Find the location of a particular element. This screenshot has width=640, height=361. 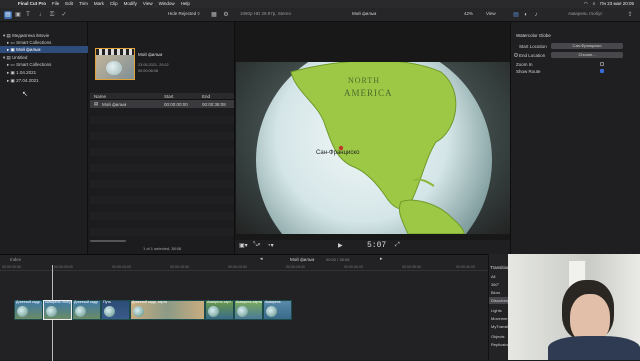

color-inspector-icon: ◐ is located at coordinates (526, 15).